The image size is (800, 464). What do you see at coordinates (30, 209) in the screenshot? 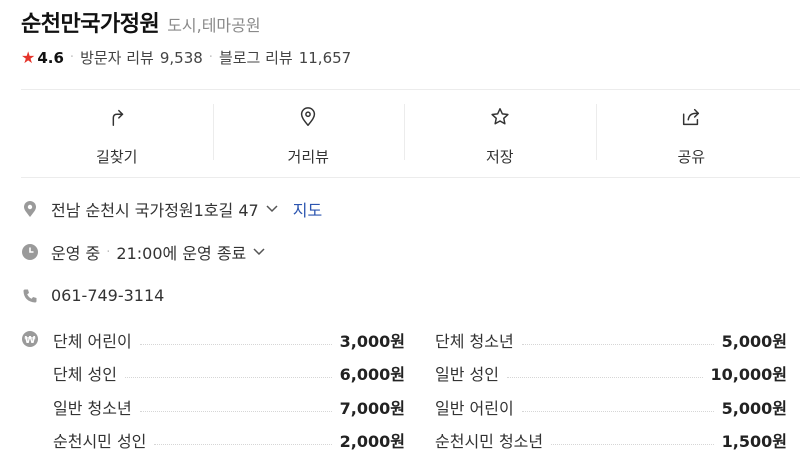
I see `location-icon` at bounding box center [30, 209].